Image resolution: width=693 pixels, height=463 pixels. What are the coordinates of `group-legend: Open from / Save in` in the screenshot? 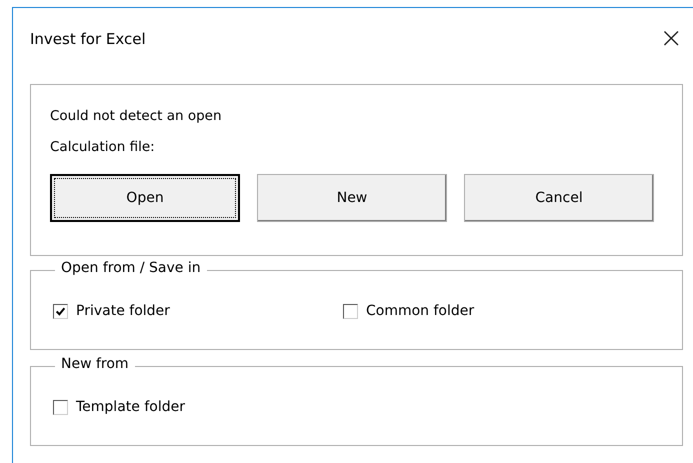 It's located at (131, 268).